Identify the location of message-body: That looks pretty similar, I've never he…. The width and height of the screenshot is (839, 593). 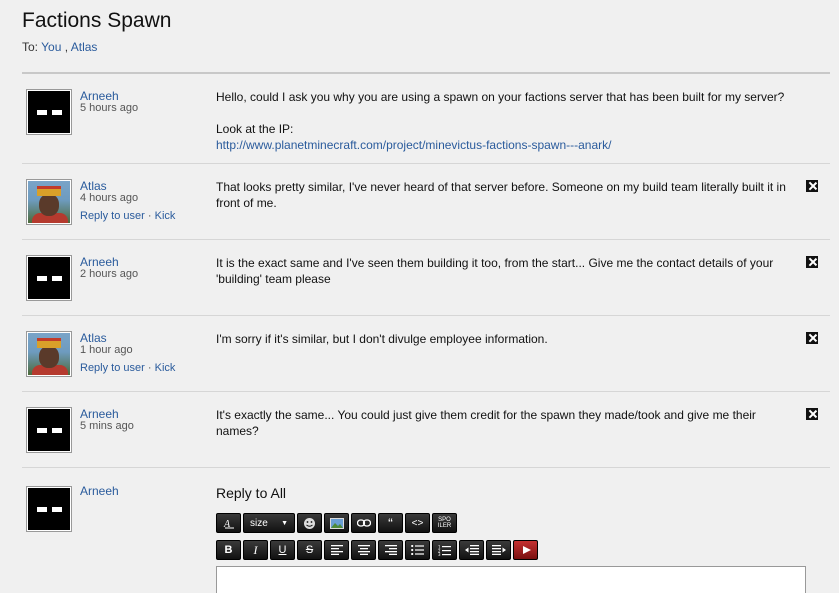
(501, 195).